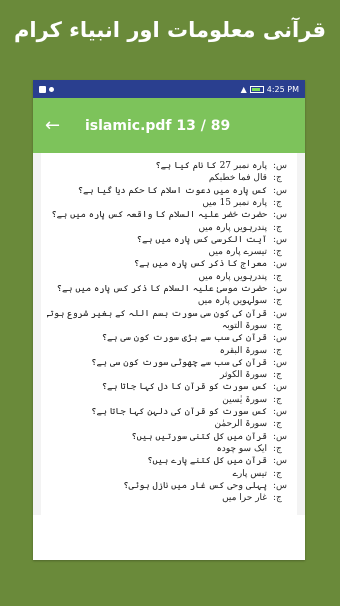  I want to click on app-bar: ← islamic.pdf 13 / 89, so click(169, 125).